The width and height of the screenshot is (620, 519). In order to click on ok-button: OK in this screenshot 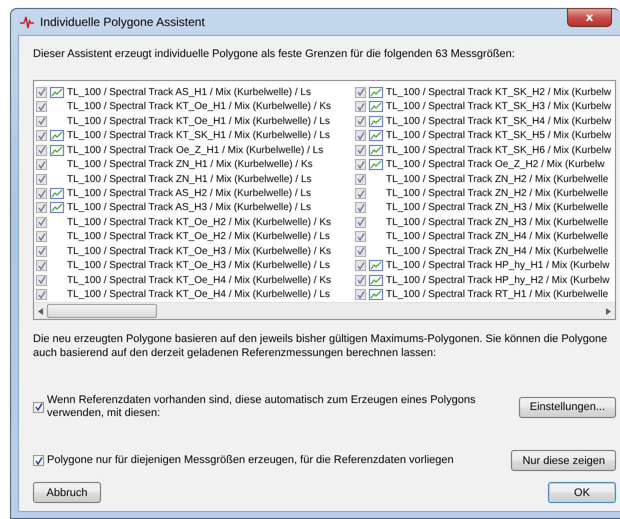, I will do `click(582, 492)`.